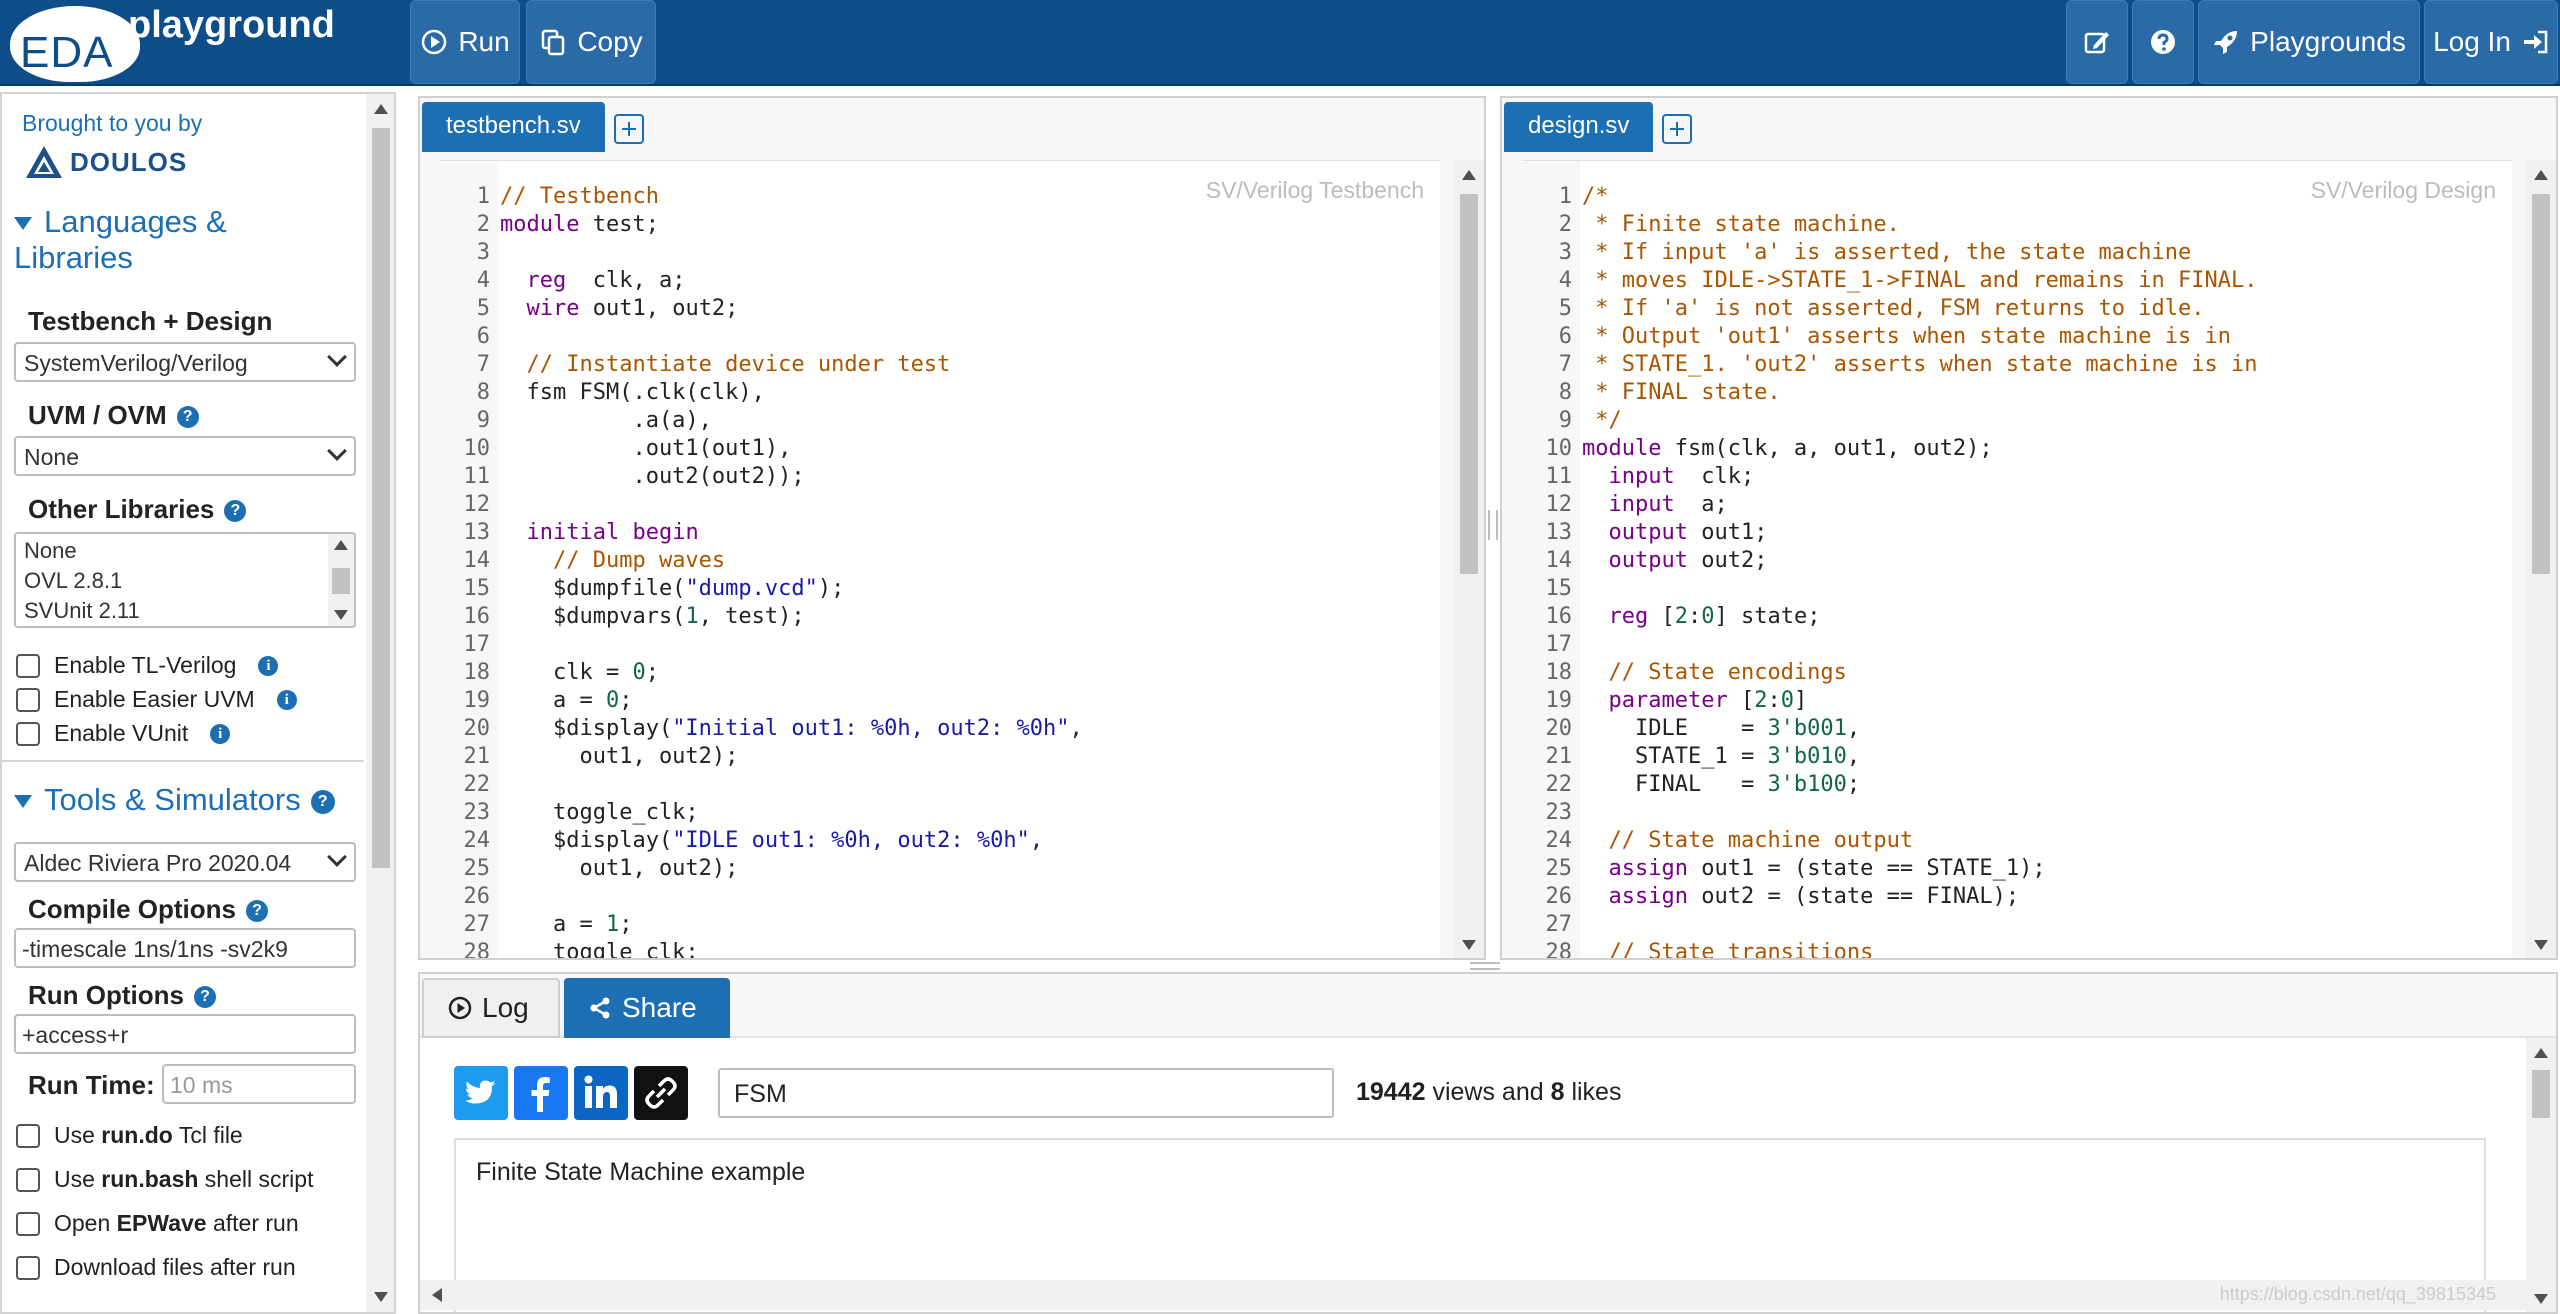  Describe the element at coordinates (541, 1093) in the screenshot. I see `facebook-share-button` at that location.